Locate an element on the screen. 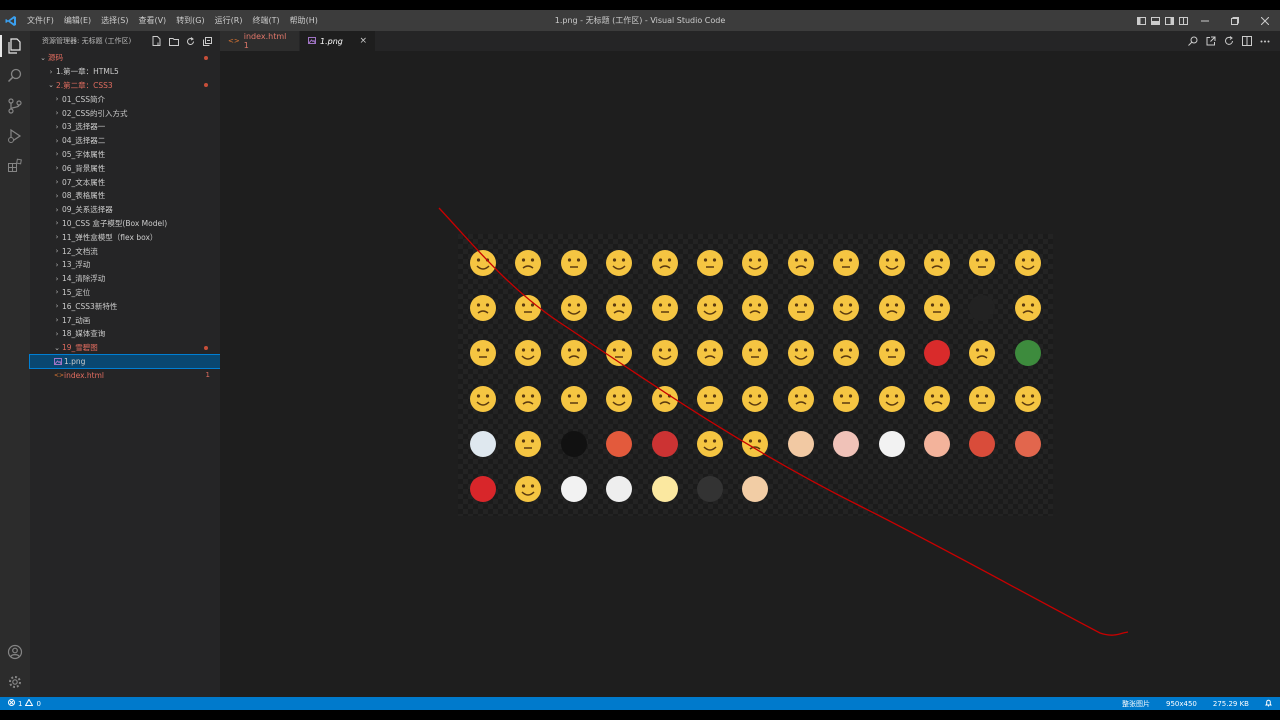 This screenshot has width=1280, height=720. folder-sprite: ⌄ 19_雪碧图 is located at coordinates (125, 348).